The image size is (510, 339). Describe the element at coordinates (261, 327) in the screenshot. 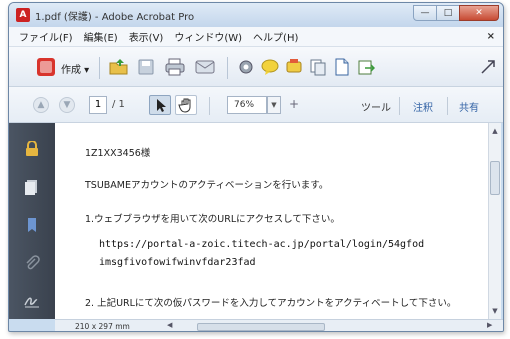

I see `horizontal-scroll-thumb` at that location.